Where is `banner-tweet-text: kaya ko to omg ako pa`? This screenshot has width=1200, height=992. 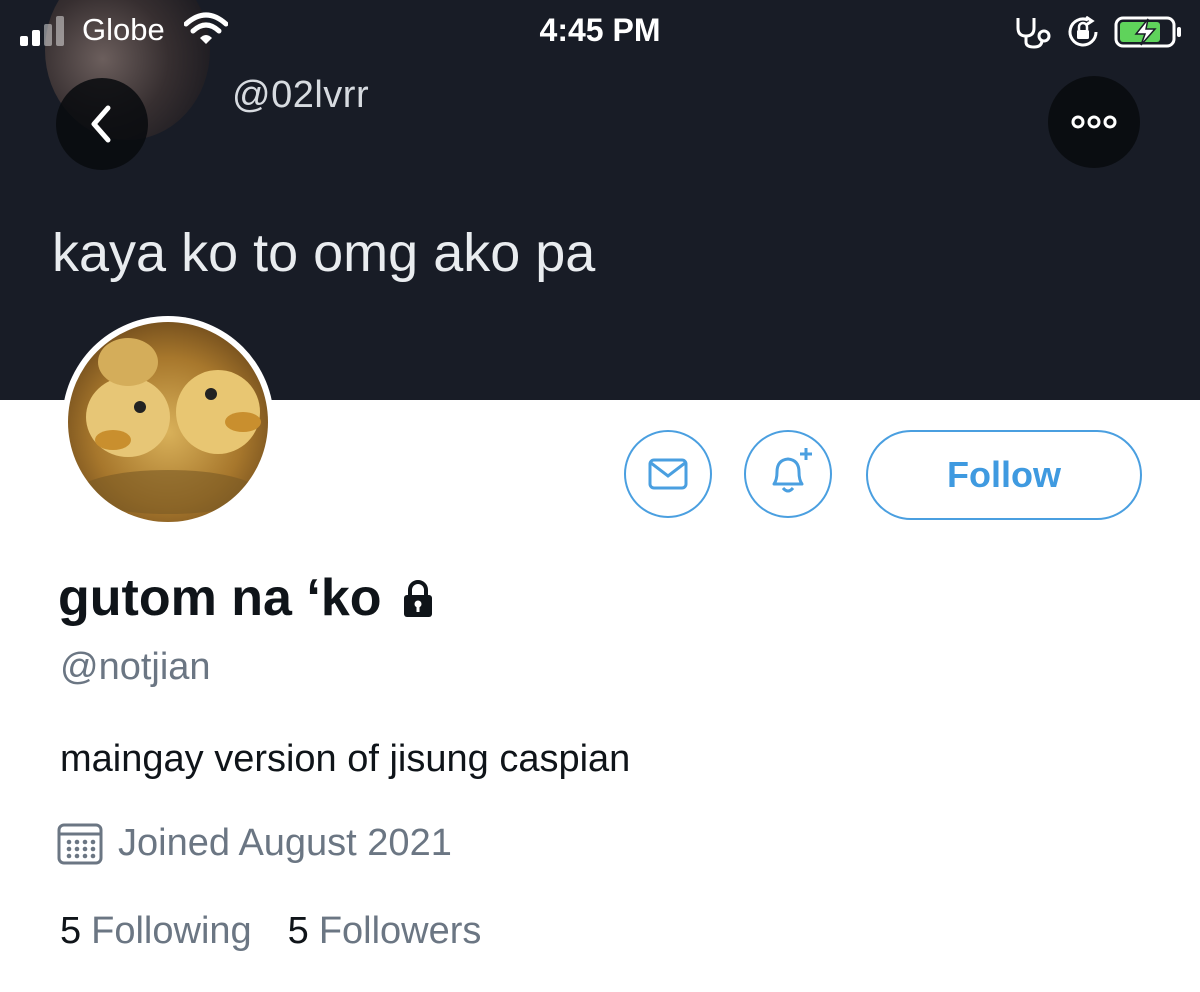 banner-tweet-text: kaya ko to omg ako pa is located at coordinates (324, 253).